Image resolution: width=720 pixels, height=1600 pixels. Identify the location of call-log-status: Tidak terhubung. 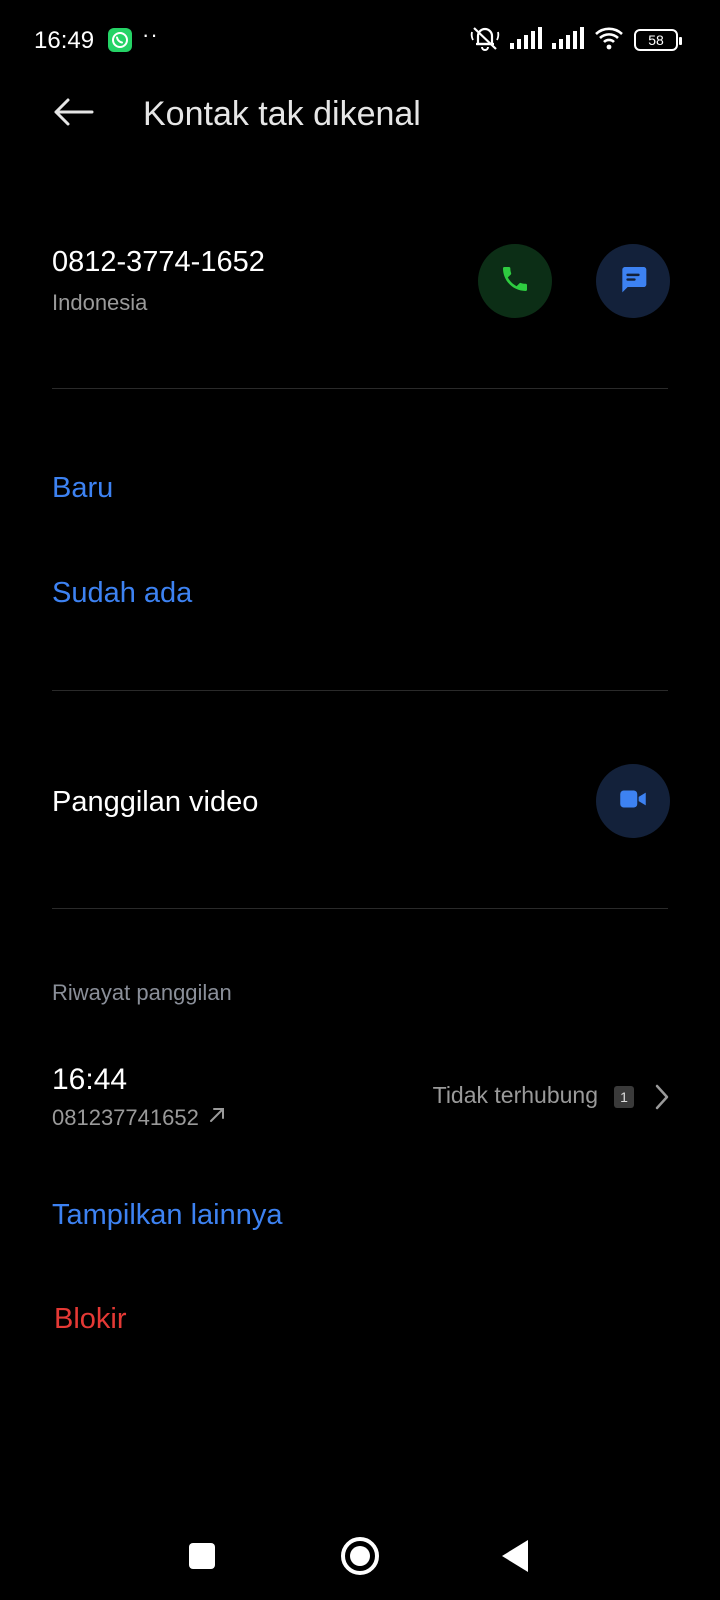
(515, 1095).